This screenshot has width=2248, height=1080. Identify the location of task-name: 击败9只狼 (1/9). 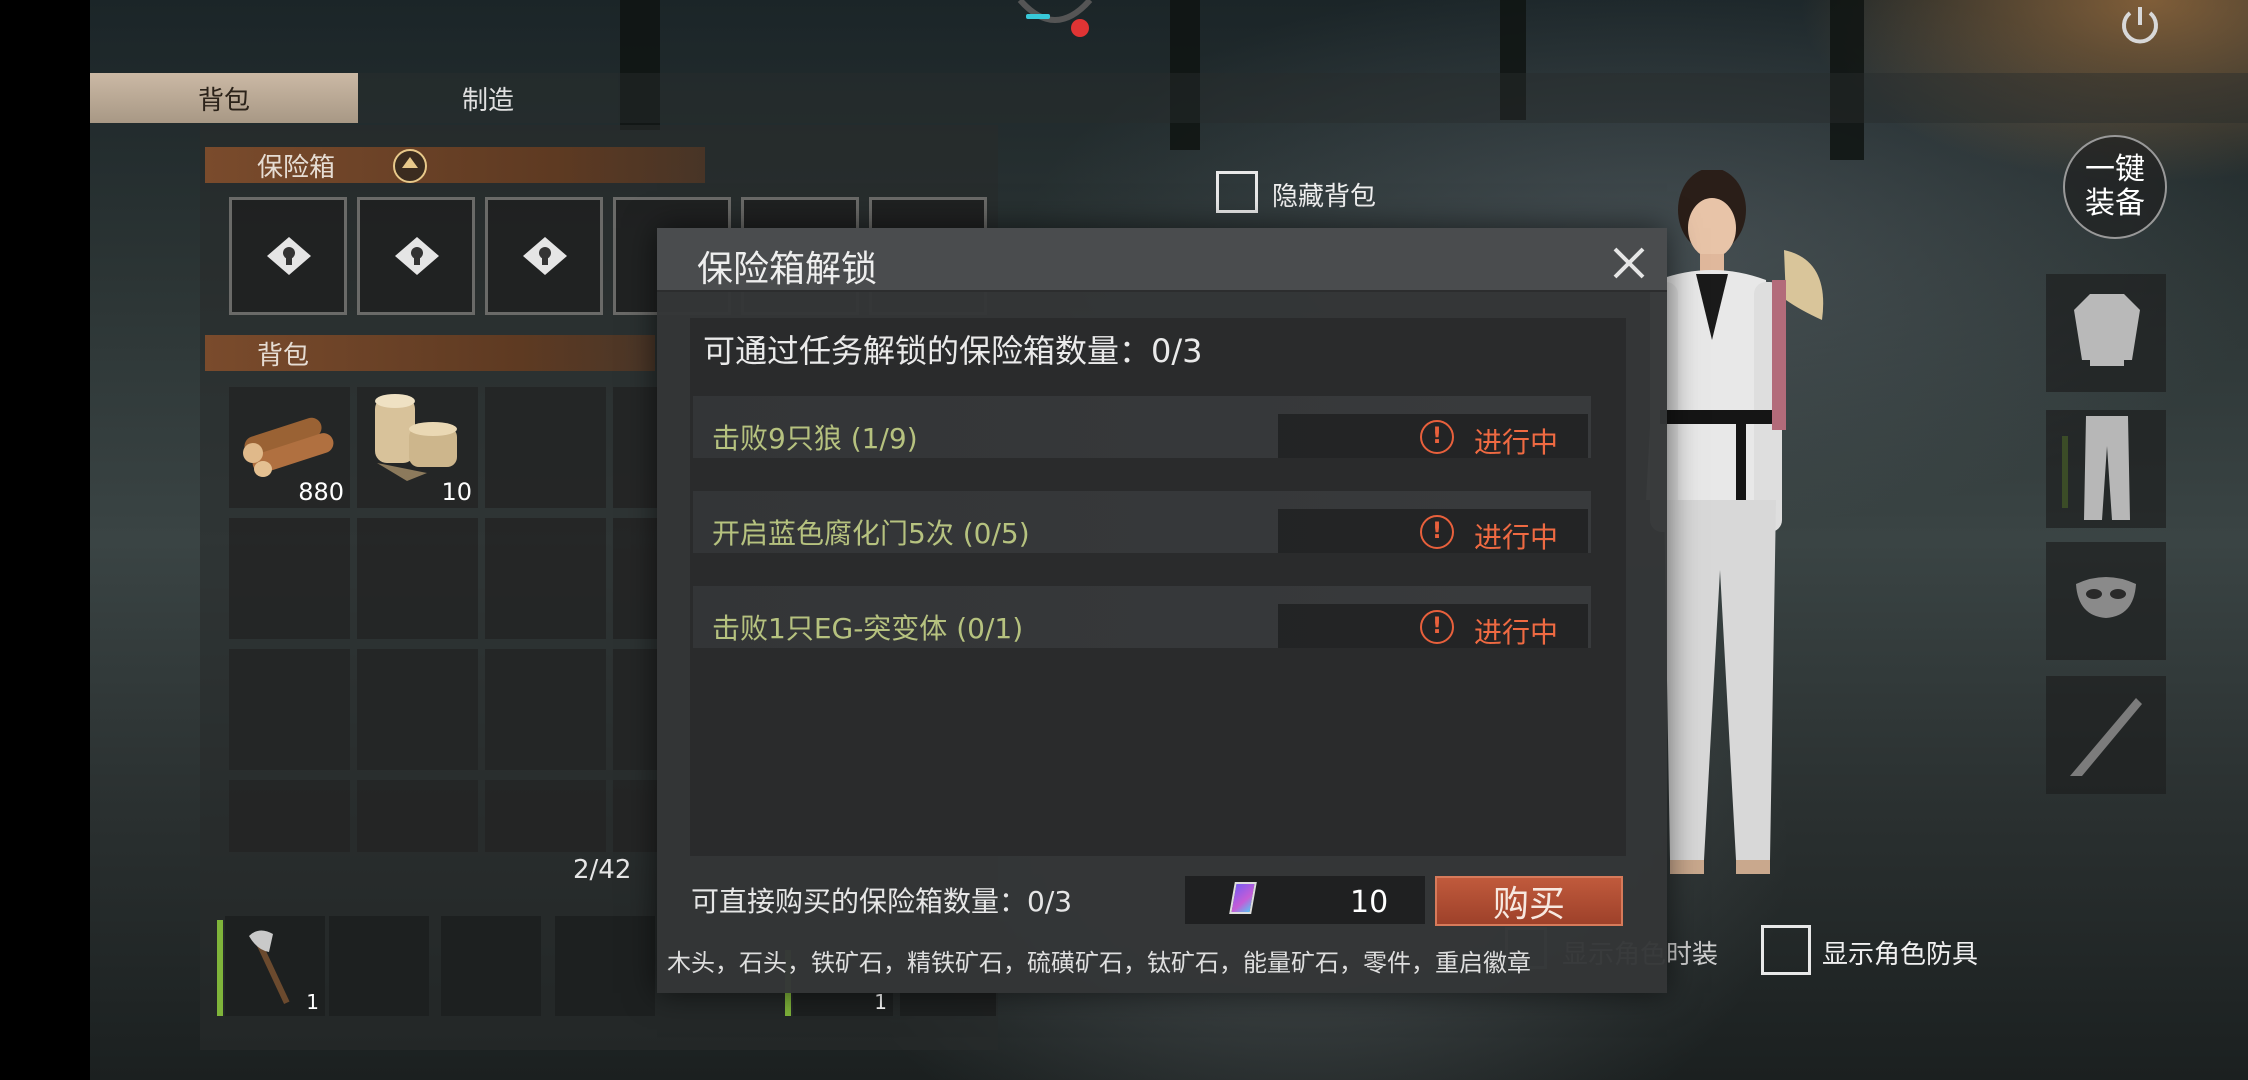
(815, 438).